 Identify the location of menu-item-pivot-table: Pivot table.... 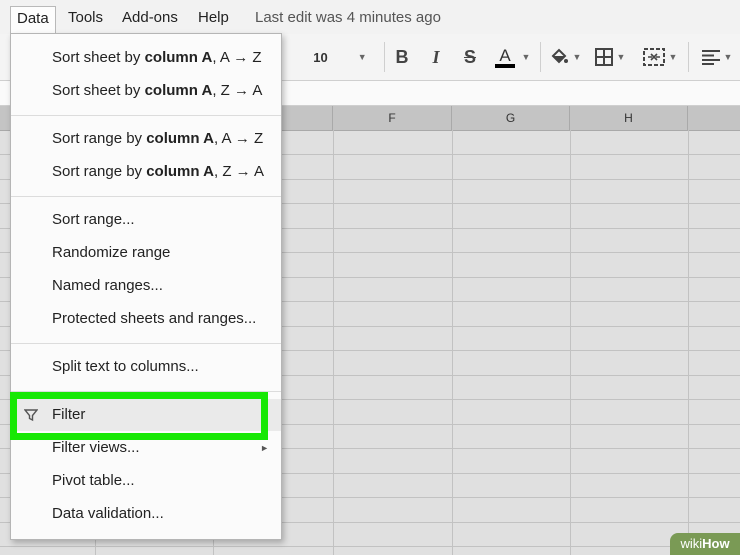
(146, 481).